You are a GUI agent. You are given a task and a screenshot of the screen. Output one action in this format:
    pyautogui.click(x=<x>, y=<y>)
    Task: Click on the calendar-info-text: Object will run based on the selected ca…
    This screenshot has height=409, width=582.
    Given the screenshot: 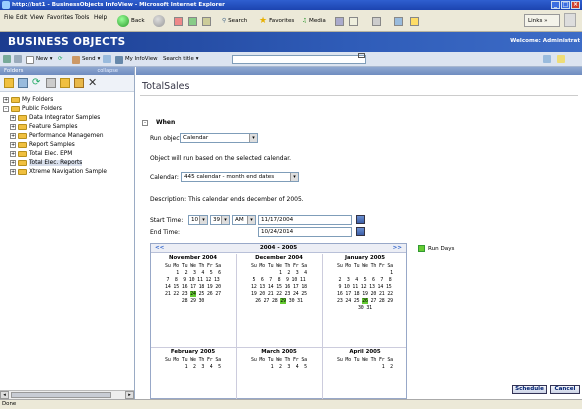 What is the action you would take?
    pyautogui.click(x=221, y=158)
    